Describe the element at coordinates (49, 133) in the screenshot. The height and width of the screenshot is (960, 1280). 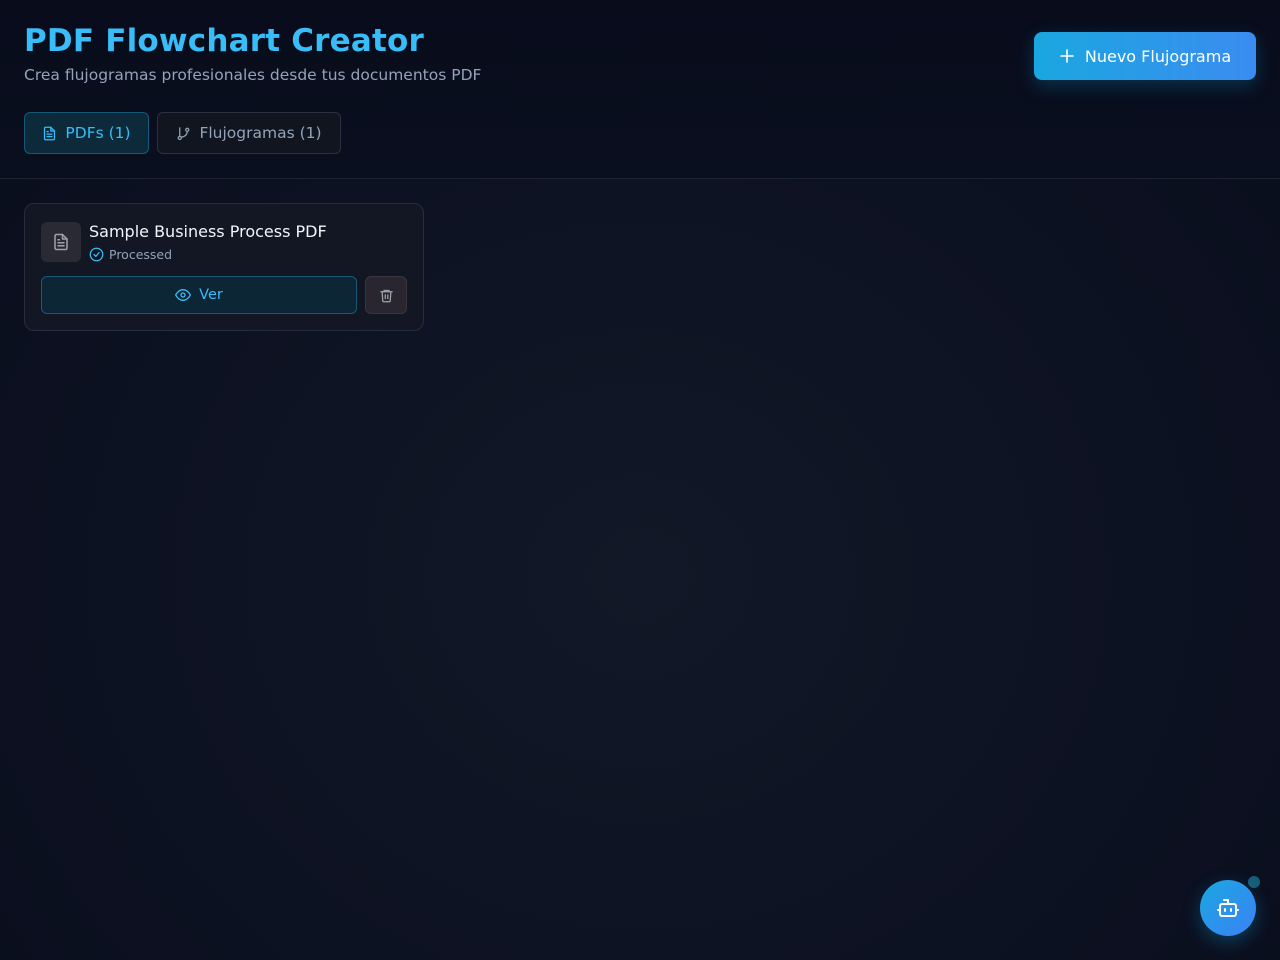
I see `file-text-icon` at that location.